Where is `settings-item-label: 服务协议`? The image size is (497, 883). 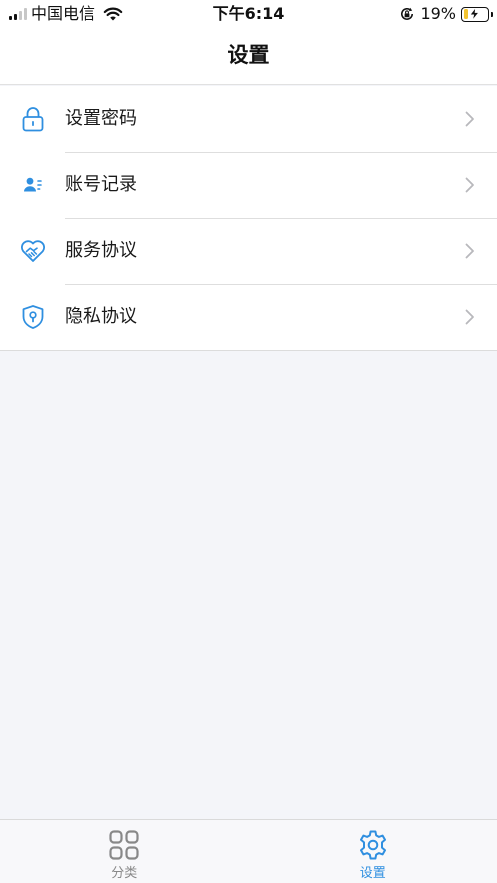 settings-item-label: 服务协议 is located at coordinates (101, 250).